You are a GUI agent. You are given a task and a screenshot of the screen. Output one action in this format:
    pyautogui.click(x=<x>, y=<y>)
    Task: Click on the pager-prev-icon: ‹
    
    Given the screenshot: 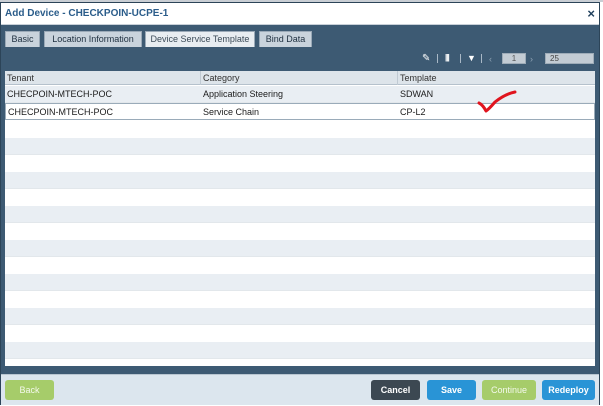 What is the action you would take?
    pyautogui.click(x=490, y=59)
    